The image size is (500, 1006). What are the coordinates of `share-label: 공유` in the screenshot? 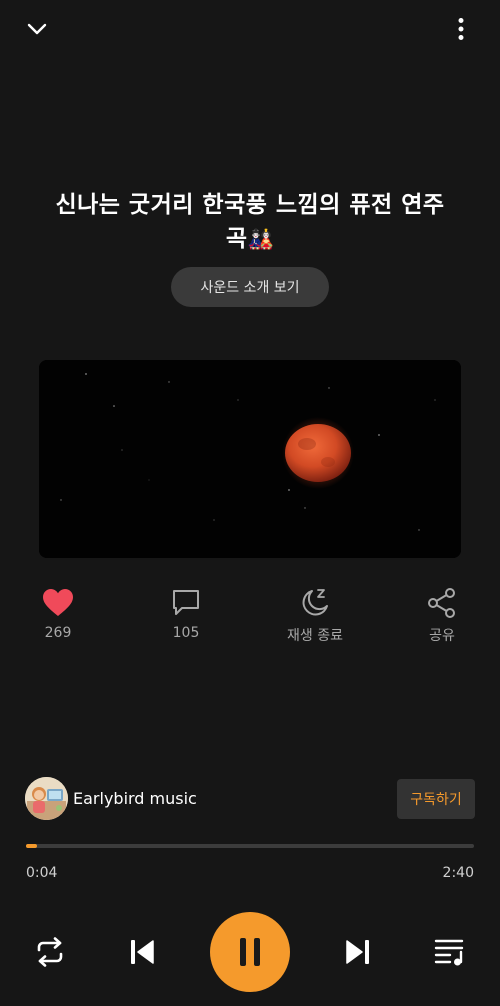 It's located at (442, 636).